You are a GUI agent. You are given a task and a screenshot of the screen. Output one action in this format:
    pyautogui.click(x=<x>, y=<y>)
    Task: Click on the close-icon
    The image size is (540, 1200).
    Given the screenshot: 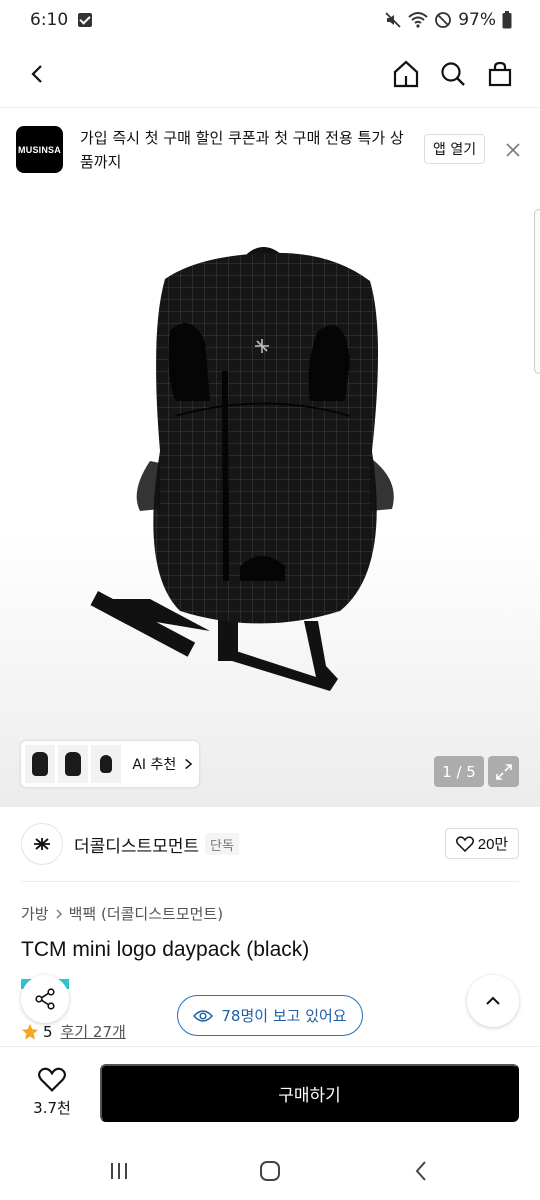 What is the action you would take?
    pyautogui.click(x=513, y=150)
    